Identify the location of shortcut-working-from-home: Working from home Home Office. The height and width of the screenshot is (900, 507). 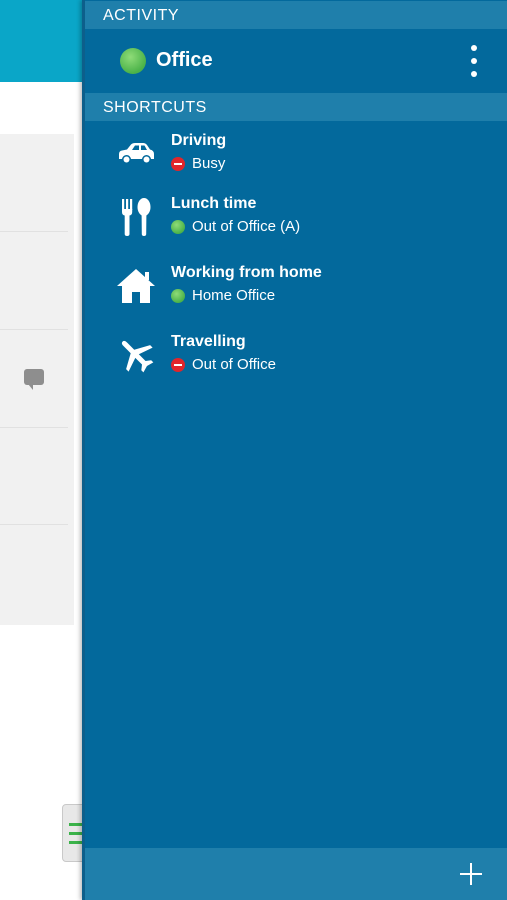
(296, 288).